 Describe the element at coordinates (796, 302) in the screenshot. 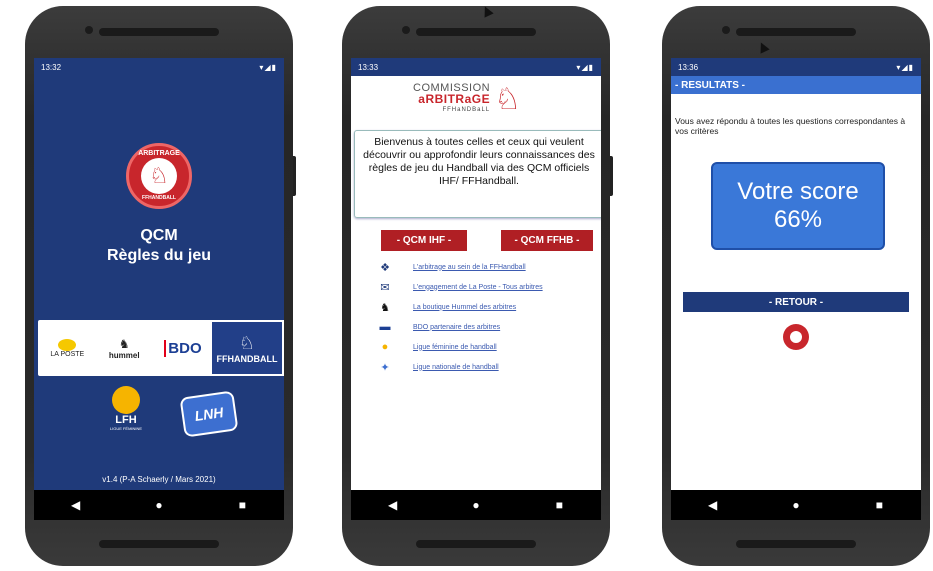

I see `retour-button: - RETOUR -` at that location.